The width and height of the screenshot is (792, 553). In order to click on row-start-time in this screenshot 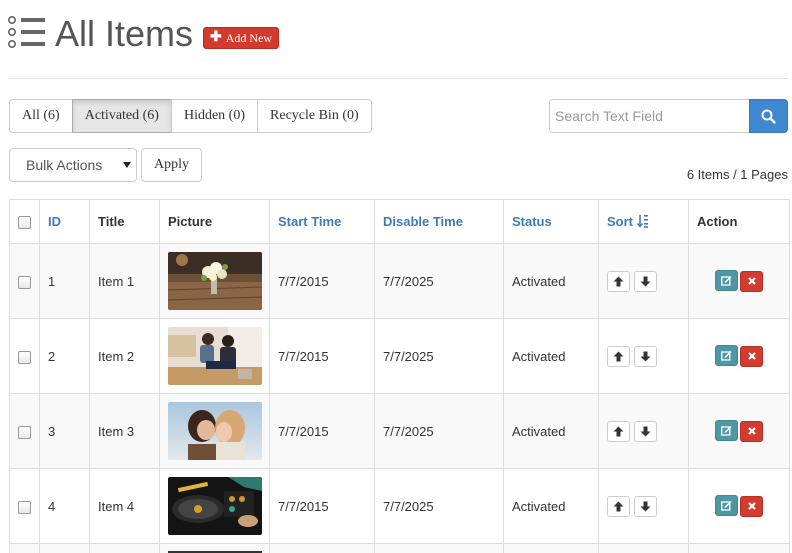, I will do `click(322, 548)`.